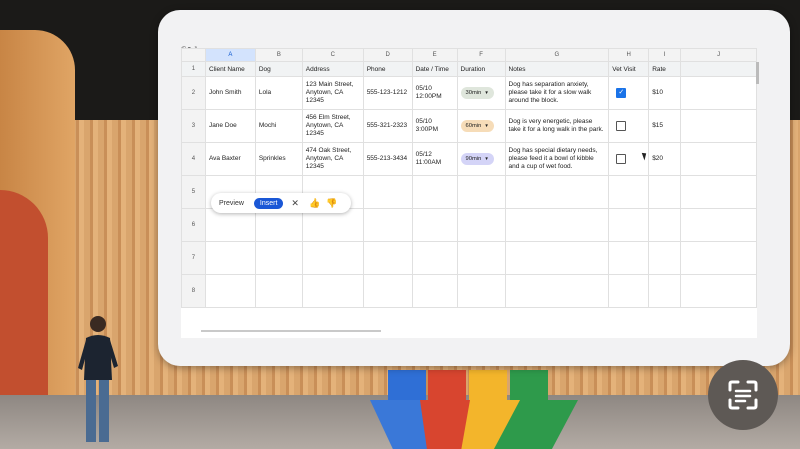 Image resolution: width=800 pixels, height=449 pixels. Describe the element at coordinates (278, 126) in the screenshot. I see `dog-cell: Mochi` at that location.